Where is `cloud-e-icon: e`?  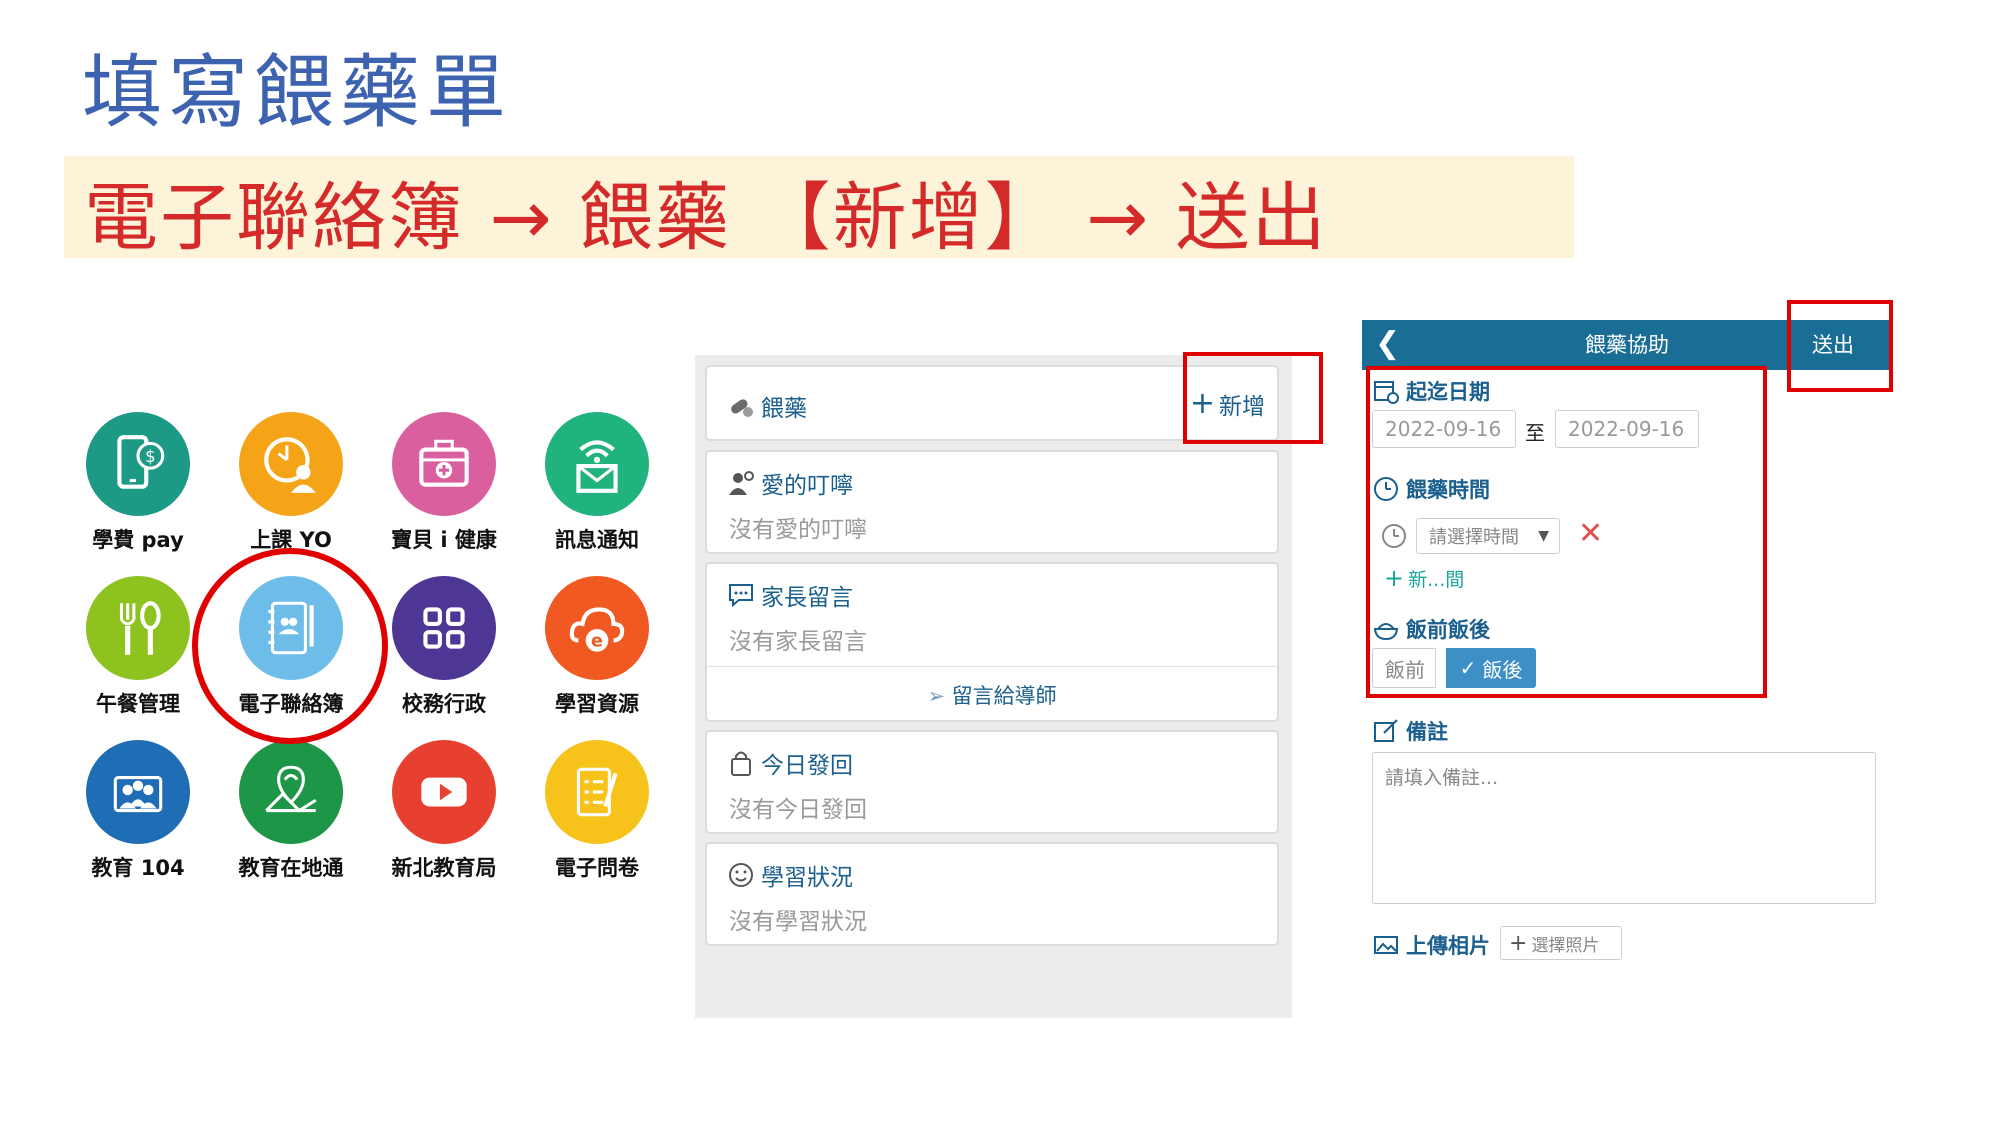 cloud-e-icon: e is located at coordinates (597, 628).